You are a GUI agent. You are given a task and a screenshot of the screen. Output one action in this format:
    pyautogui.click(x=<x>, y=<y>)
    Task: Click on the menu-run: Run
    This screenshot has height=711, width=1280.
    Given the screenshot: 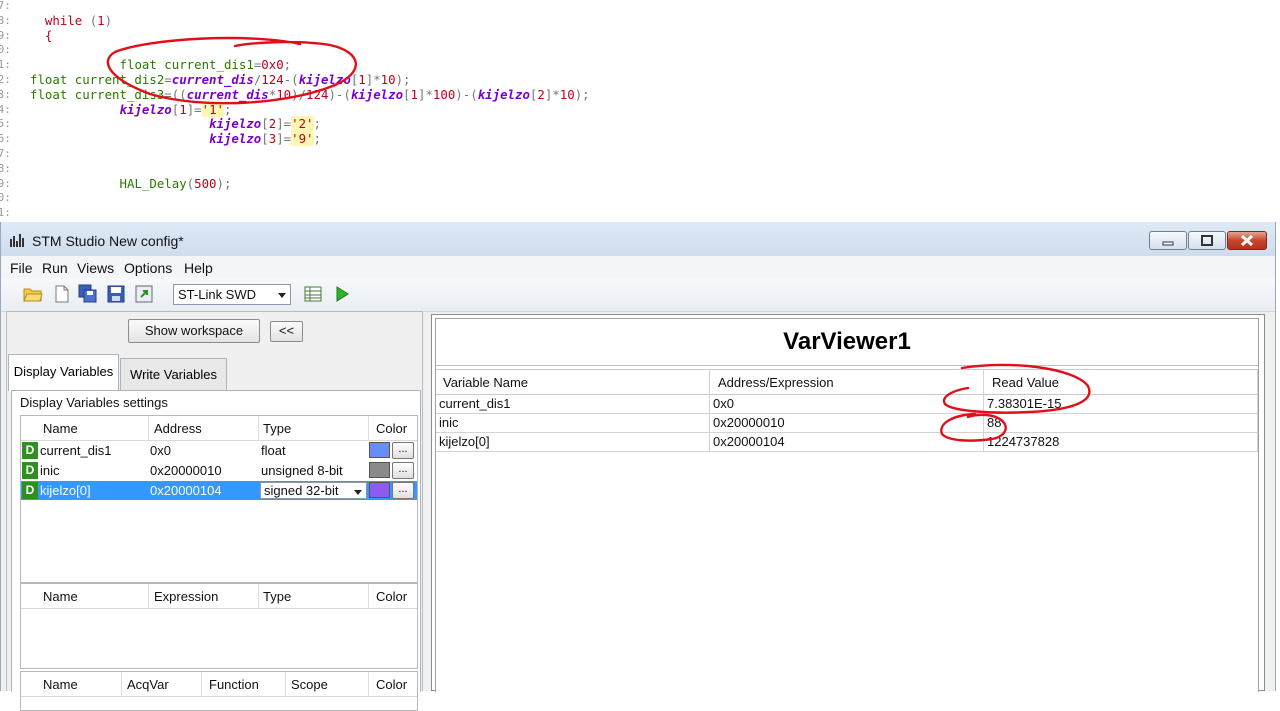 What is the action you would take?
    pyautogui.click(x=55, y=268)
    